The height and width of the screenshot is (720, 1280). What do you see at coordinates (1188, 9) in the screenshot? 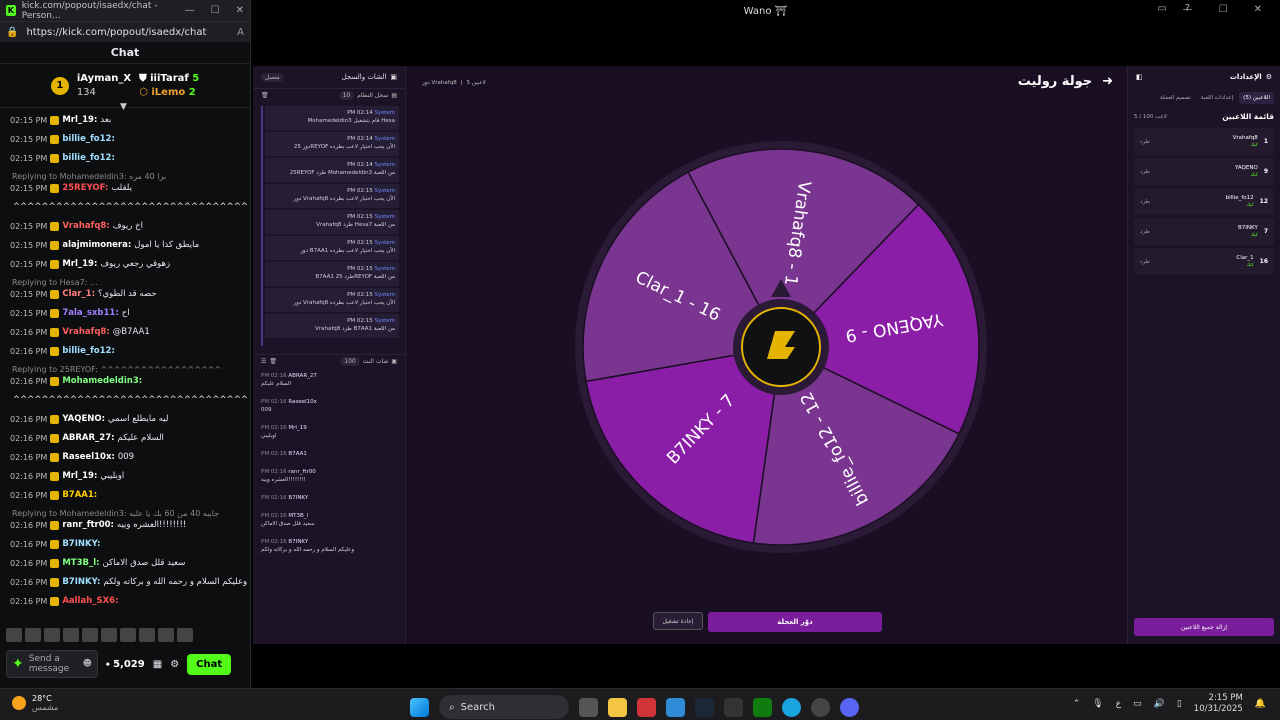
I see `minimize-icon: —` at bounding box center [1188, 9].